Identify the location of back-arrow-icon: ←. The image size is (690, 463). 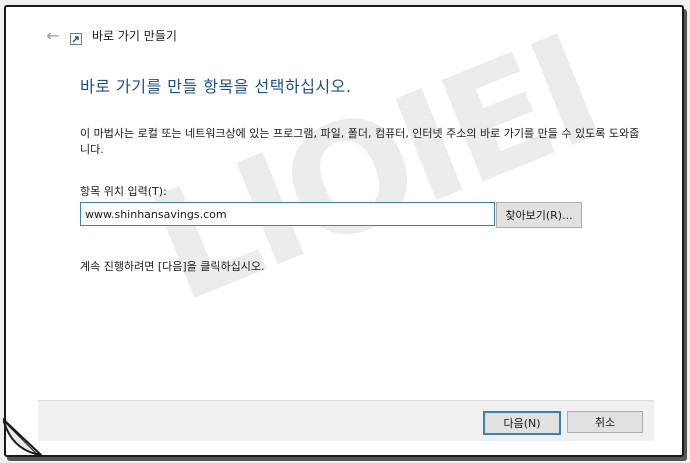
(53, 35).